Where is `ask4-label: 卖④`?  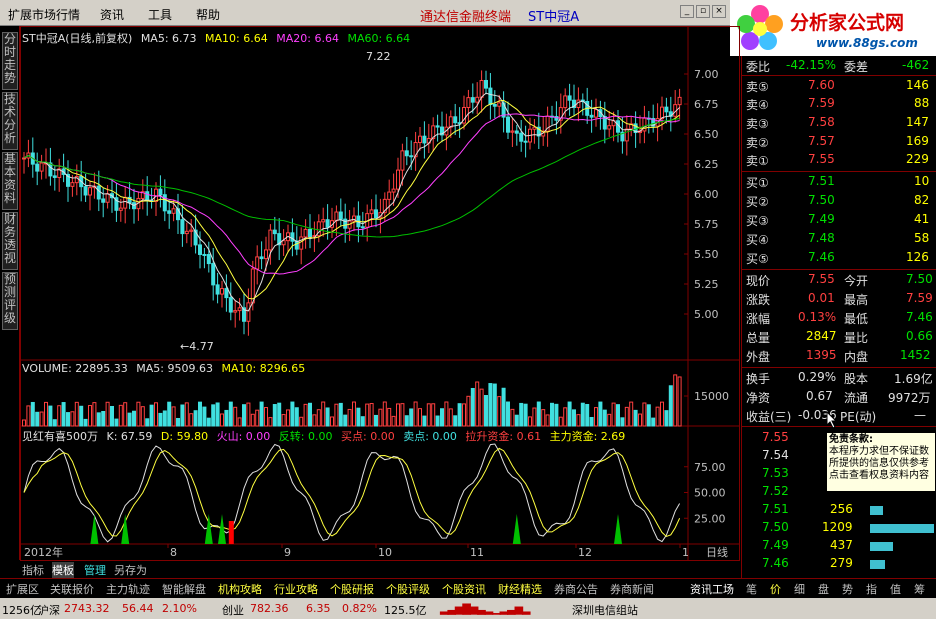
ask4-label: 卖④ is located at coordinates (757, 105).